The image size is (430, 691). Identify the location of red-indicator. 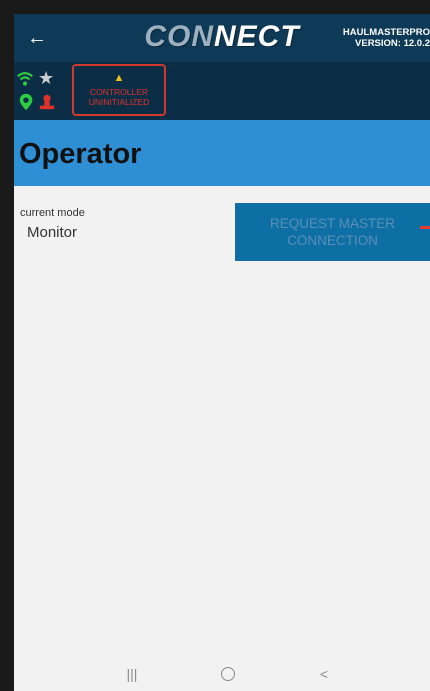
(425, 227).